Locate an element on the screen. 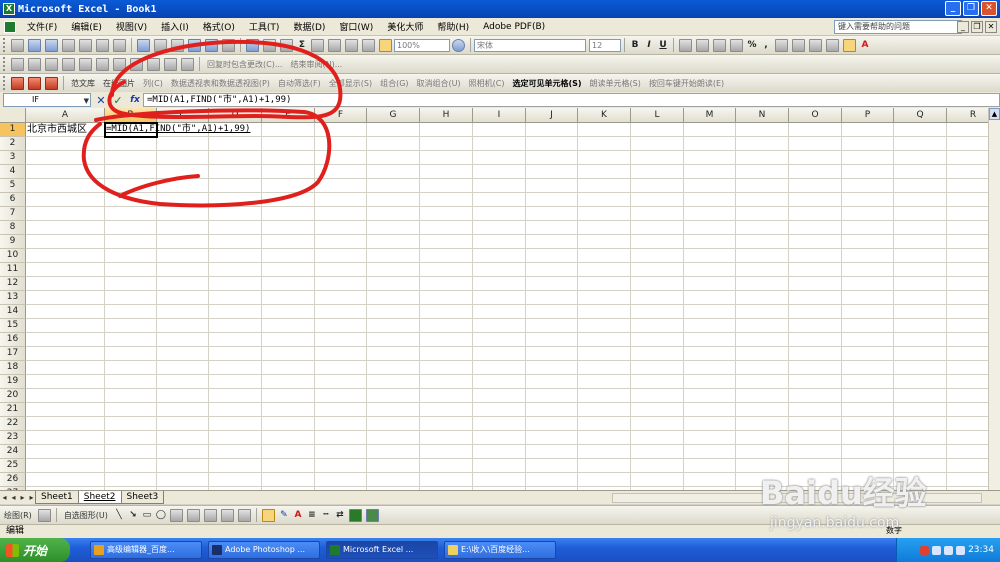 The height and width of the screenshot is (562, 1000). excel-icon: X is located at coordinates (9, 9).